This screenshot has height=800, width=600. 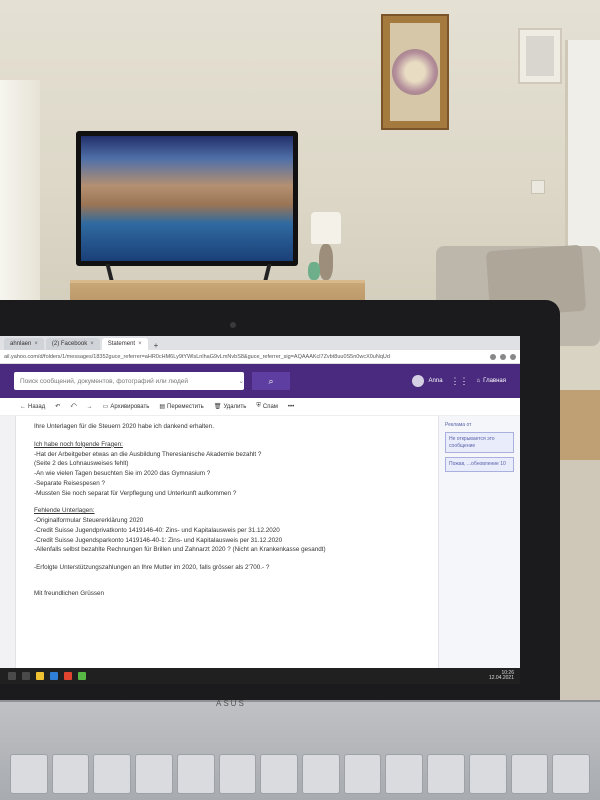 I want to click on move-button: ▤ Переместить, so click(x=181, y=407).